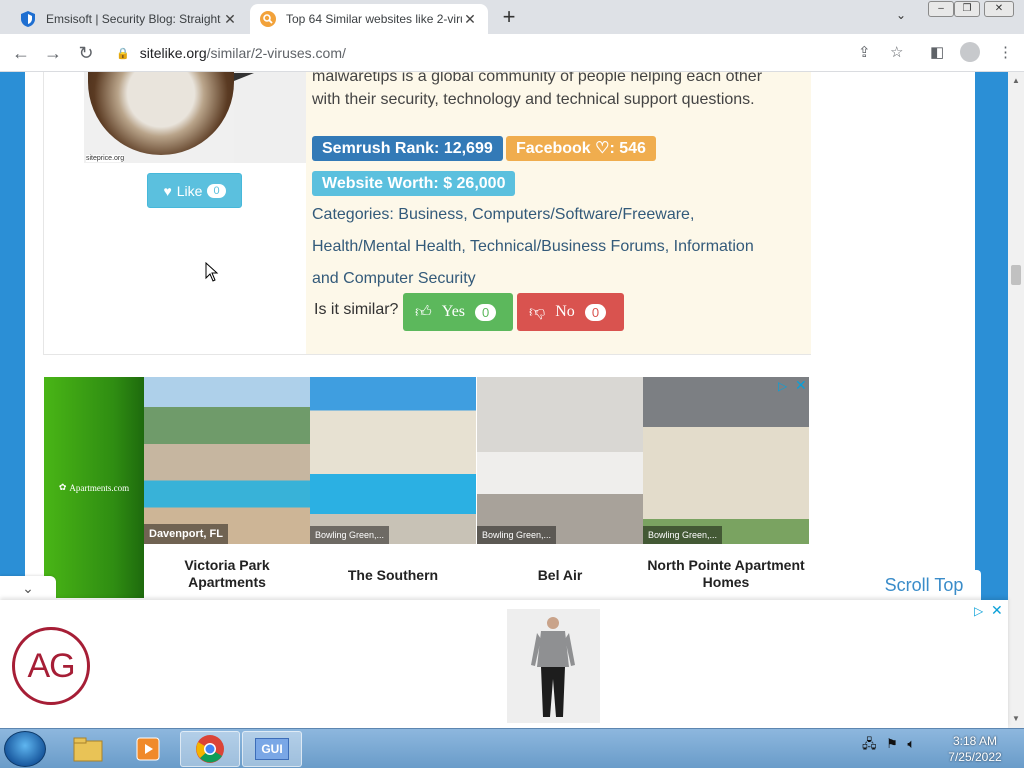  What do you see at coordinates (911, 743) in the screenshot?
I see `volume-icon: 🔈︎` at bounding box center [911, 743].